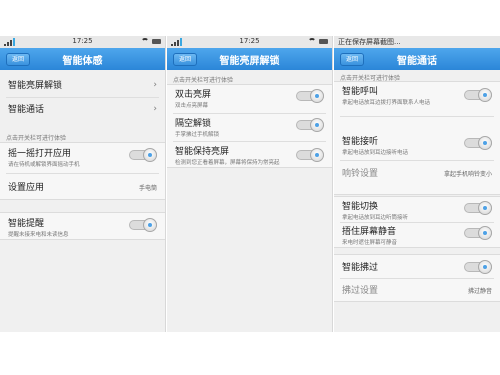 Image resolution: width=500 pixels, height=375 pixels. What do you see at coordinates (197, 135) in the screenshot?
I see `setting-description: 手掌拂过手机解锁` at bounding box center [197, 135].